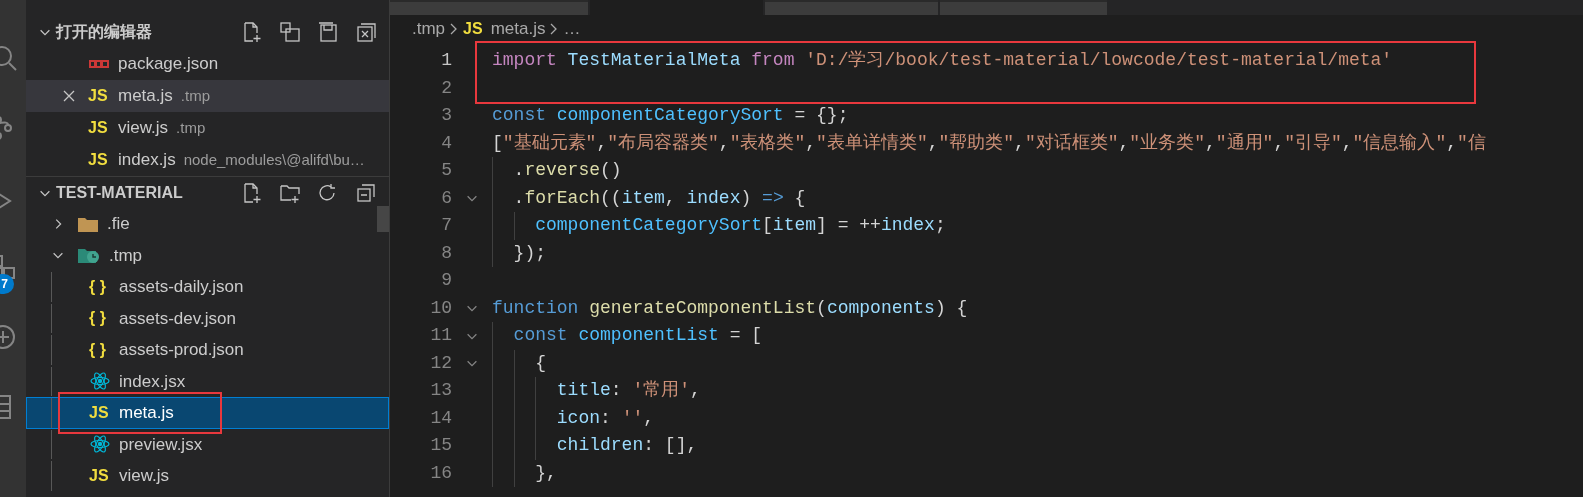 This screenshot has height=497, width=1583. What do you see at coordinates (207, 413) in the screenshot?
I see `tree-item: JS meta.js` at bounding box center [207, 413].